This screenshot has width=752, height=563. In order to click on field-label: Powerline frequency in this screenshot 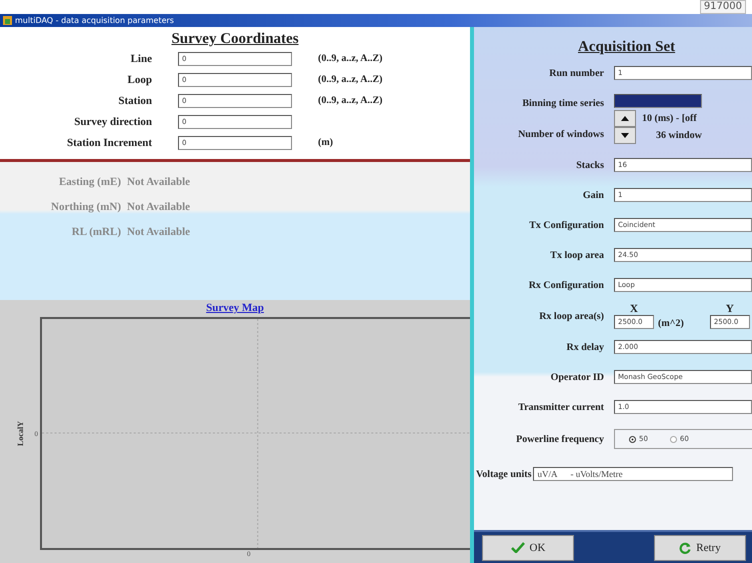, I will do `click(559, 439)`.